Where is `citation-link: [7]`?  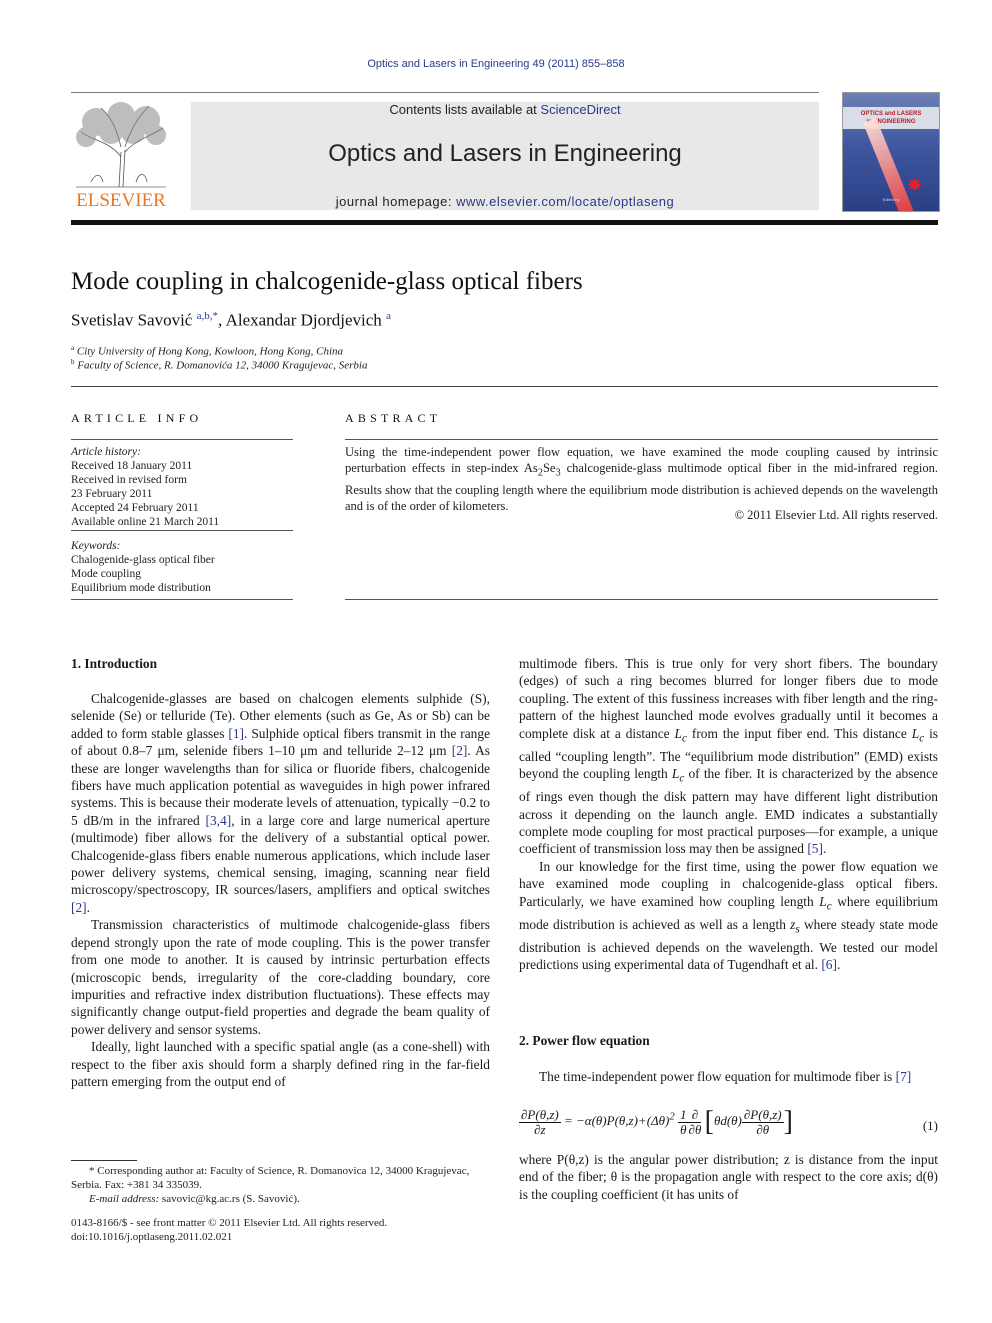 citation-link: [7] is located at coordinates (904, 1076).